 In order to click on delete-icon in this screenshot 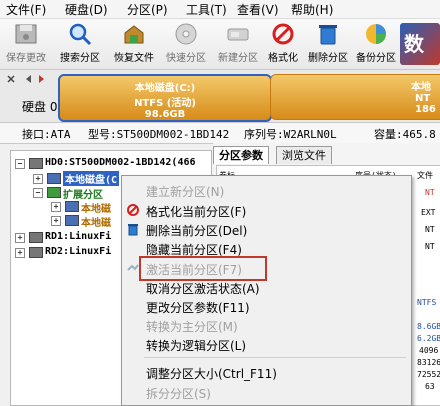, I will do `click(328, 35)`.